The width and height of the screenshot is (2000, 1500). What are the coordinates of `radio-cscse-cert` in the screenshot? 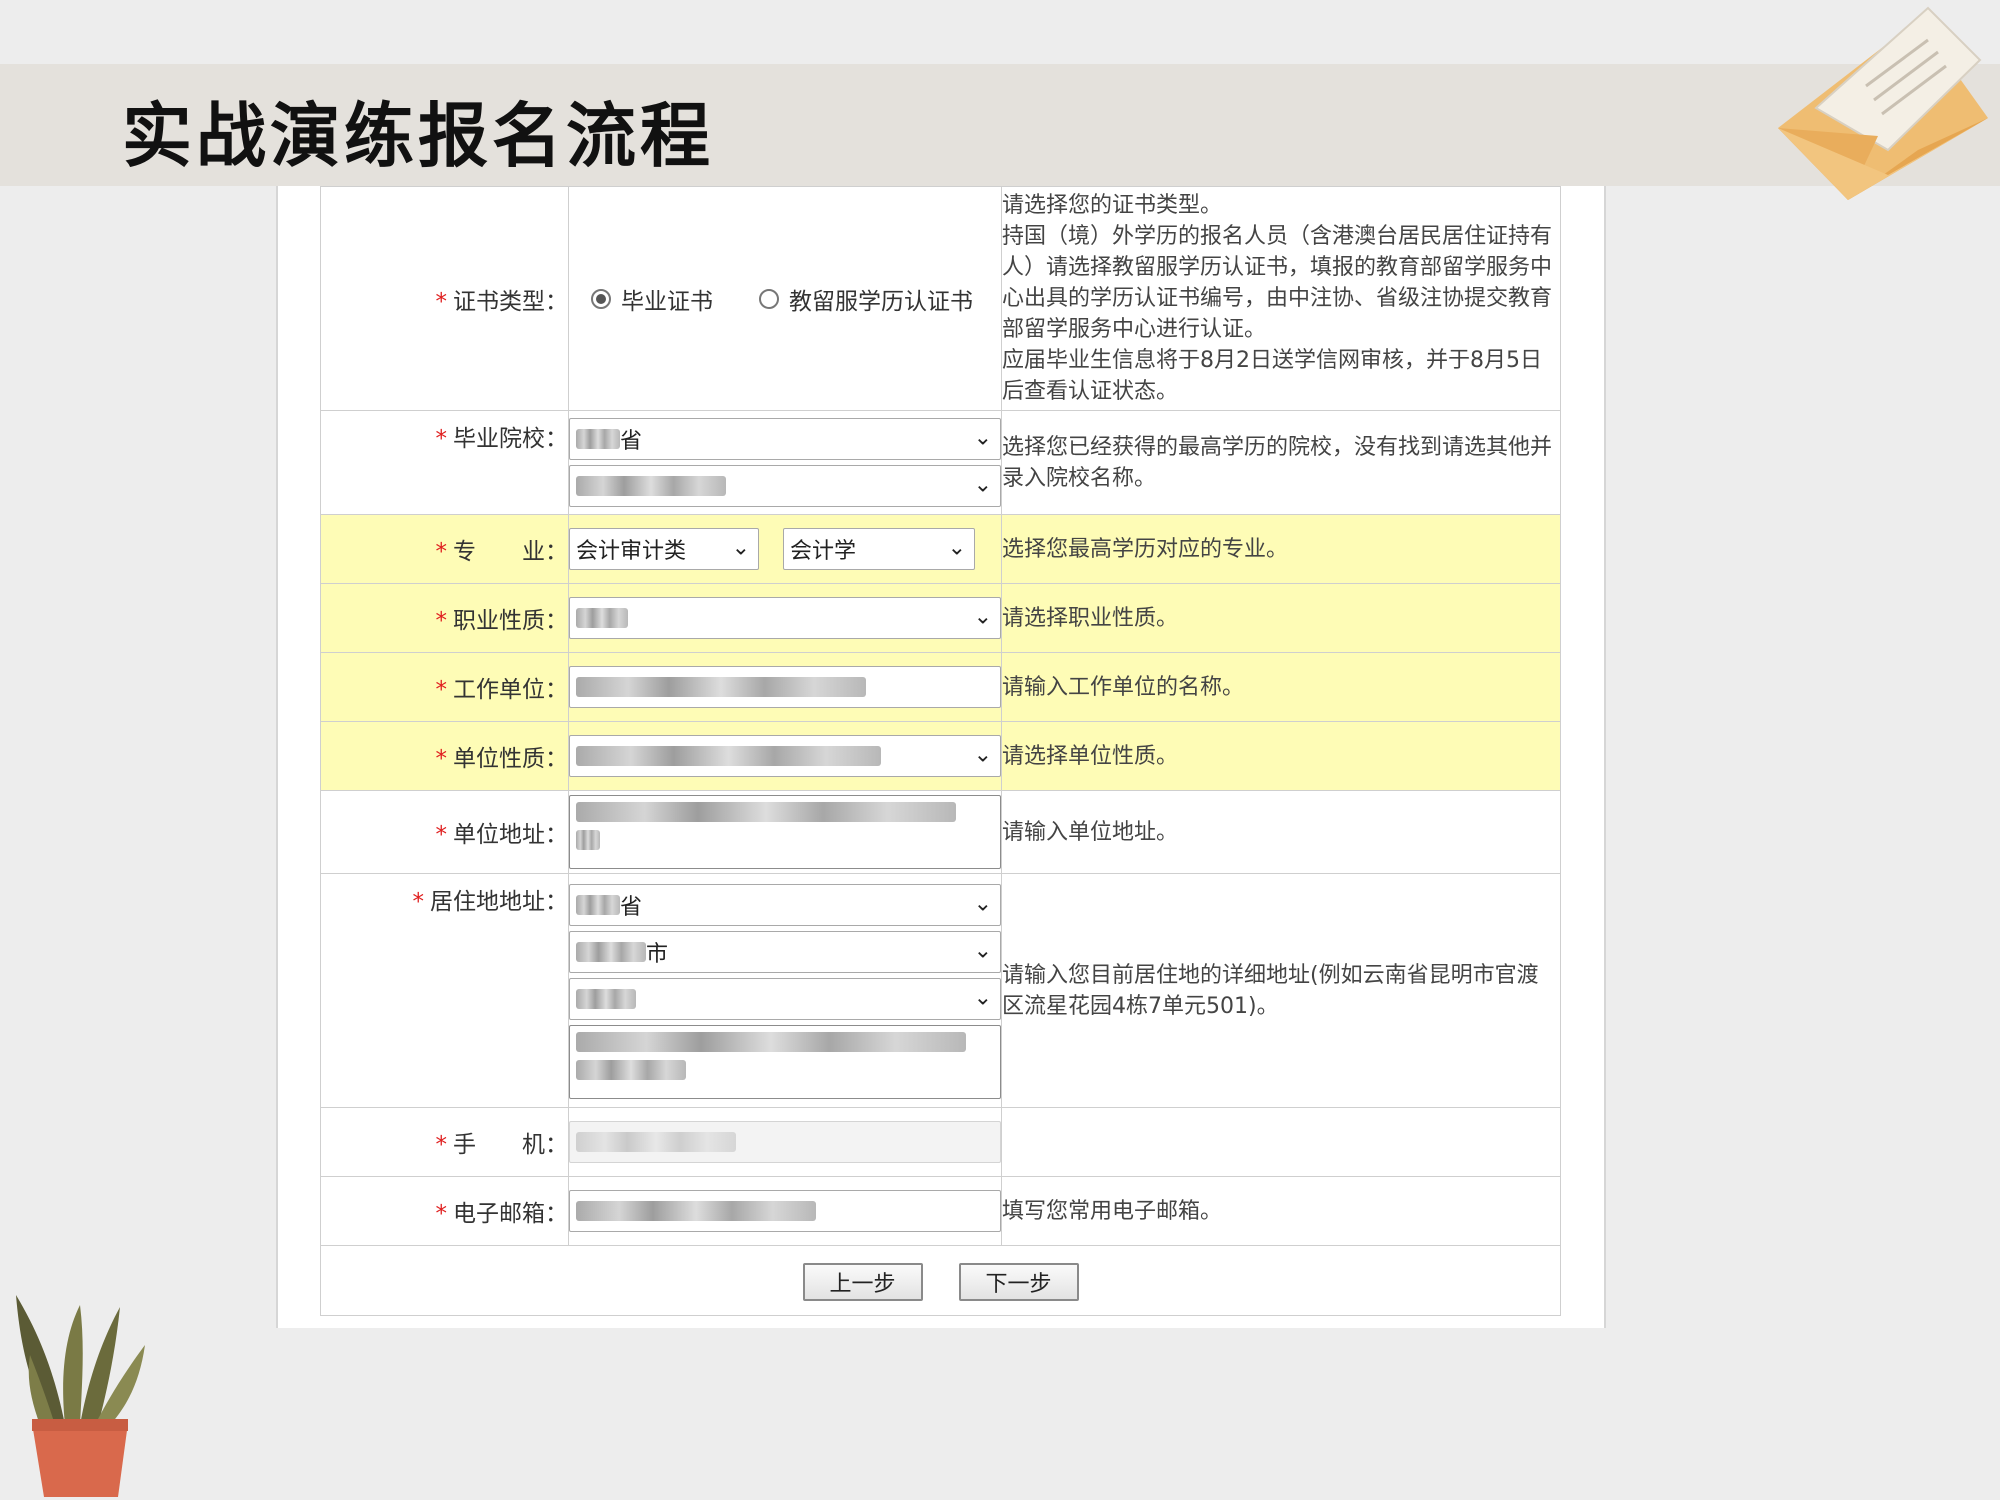 It's located at (769, 298).